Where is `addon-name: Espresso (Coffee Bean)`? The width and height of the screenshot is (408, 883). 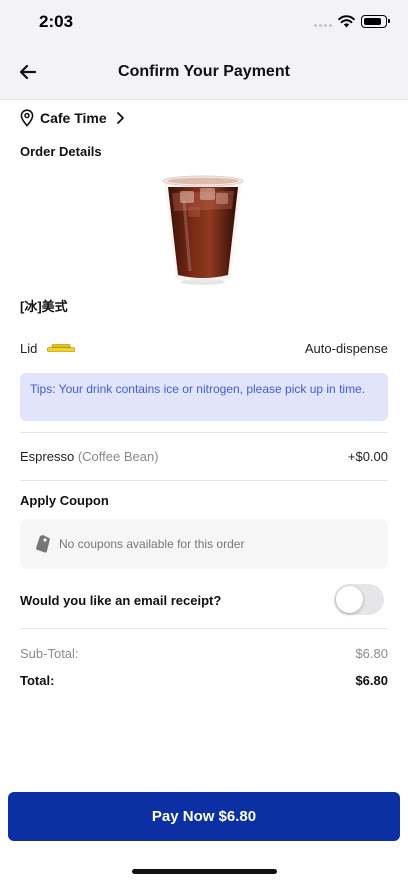
addon-name: Espresso (Coffee Bean) is located at coordinates (89, 456).